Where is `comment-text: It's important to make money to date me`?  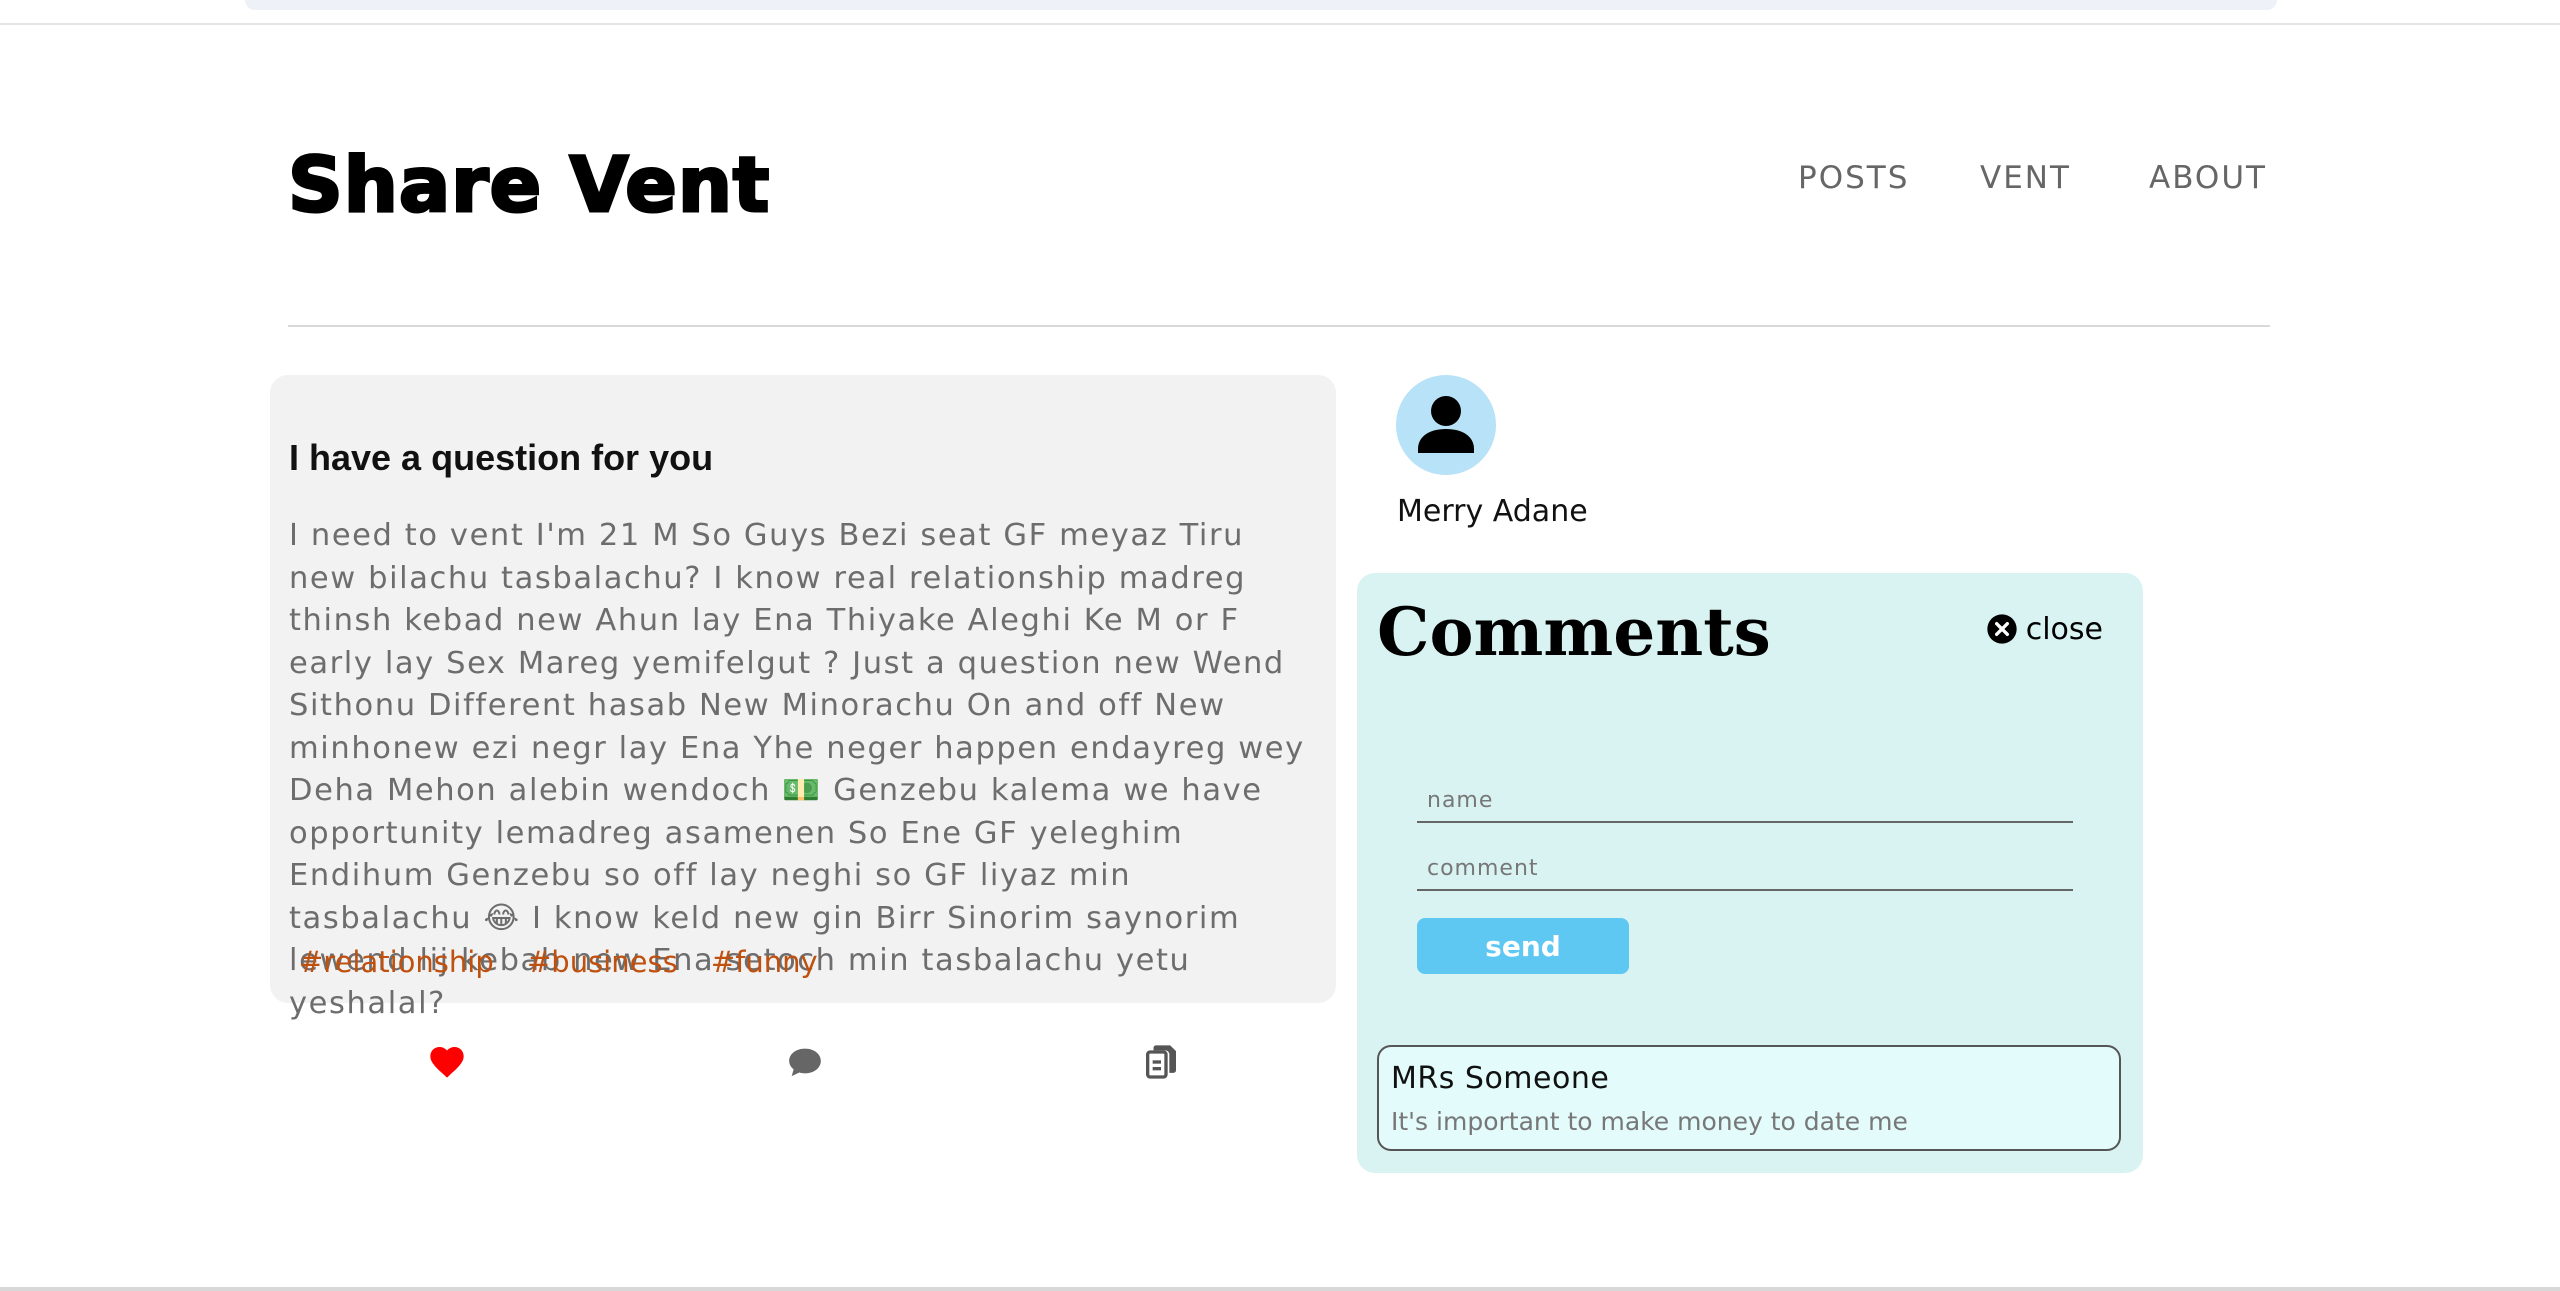 comment-text: It's important to make money to date me is located at coordinates (1649, 1121).